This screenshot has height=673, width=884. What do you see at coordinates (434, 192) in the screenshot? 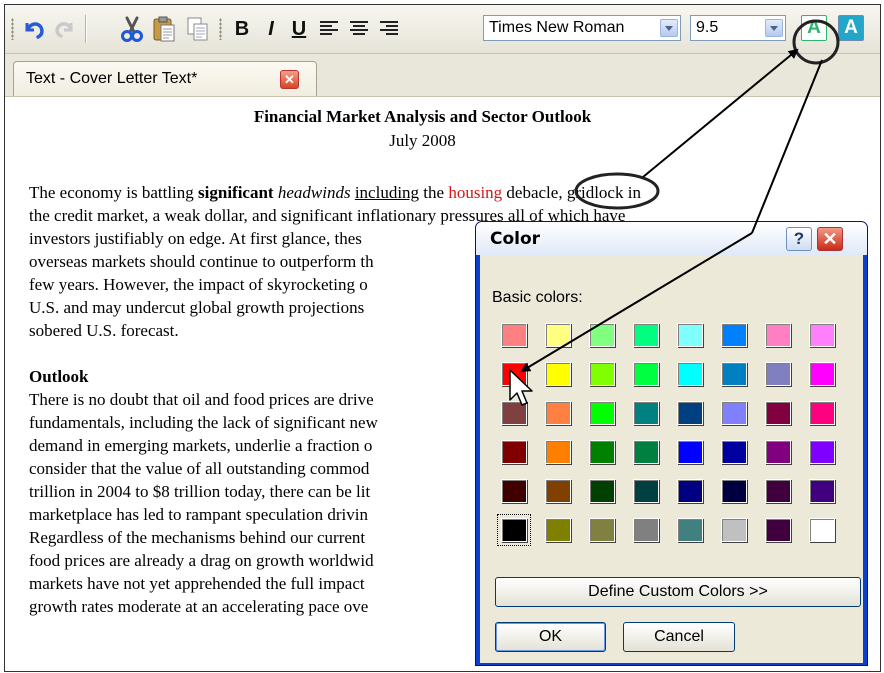
I see `text-run: the` at bounding box center [434, 192].